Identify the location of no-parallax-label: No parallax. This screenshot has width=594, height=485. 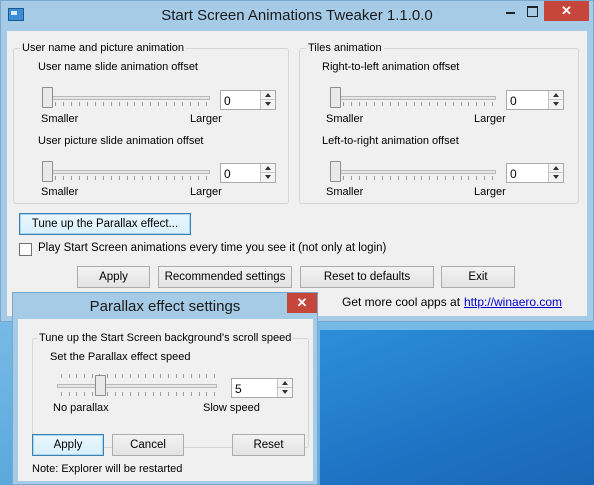
(81, 408).